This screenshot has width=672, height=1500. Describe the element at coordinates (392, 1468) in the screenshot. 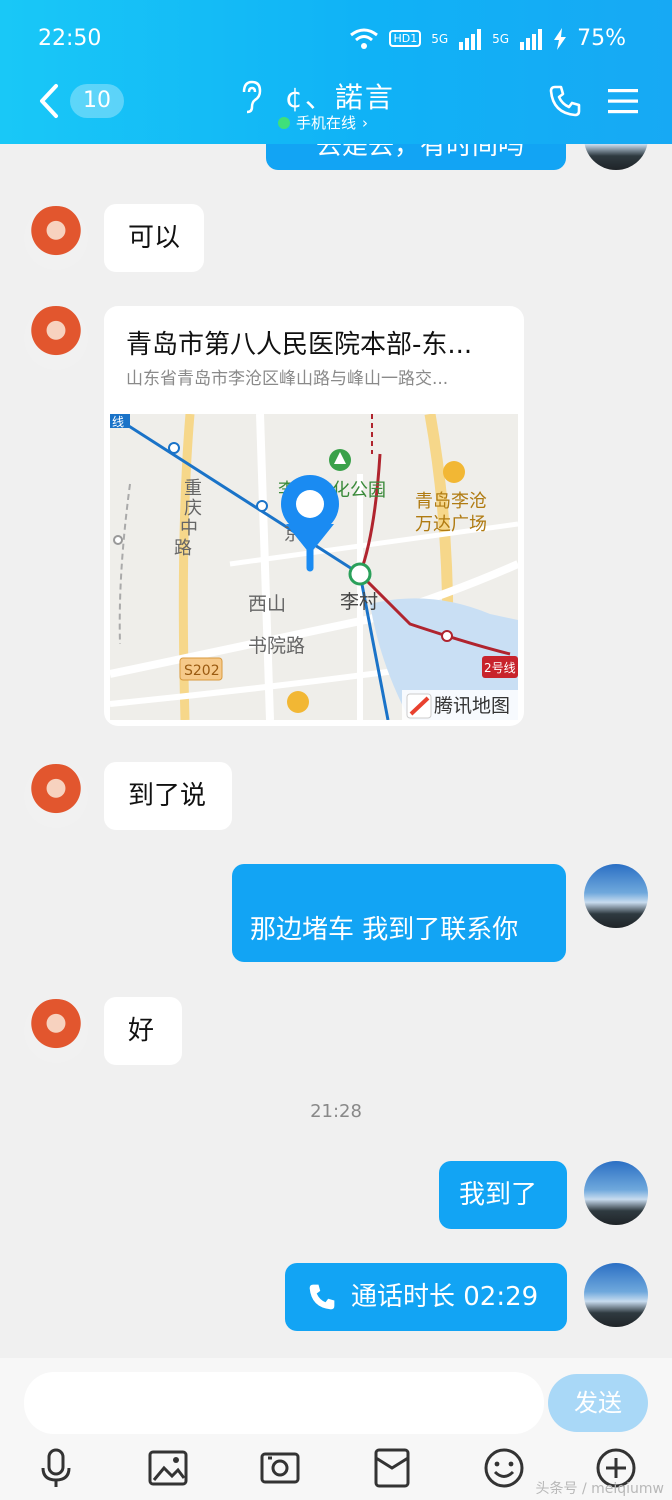

I see `red-packet-icon` at that location.